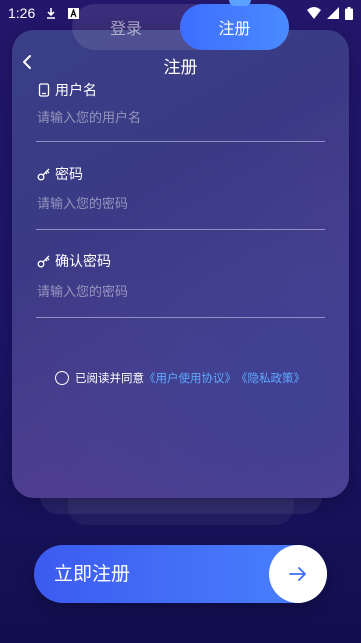 This screenshot has height=643, width=361. What do you see at coordinates (180, 317) in the screenshot?
I see `confirm-password-underline` at bounding box center [180, 317].